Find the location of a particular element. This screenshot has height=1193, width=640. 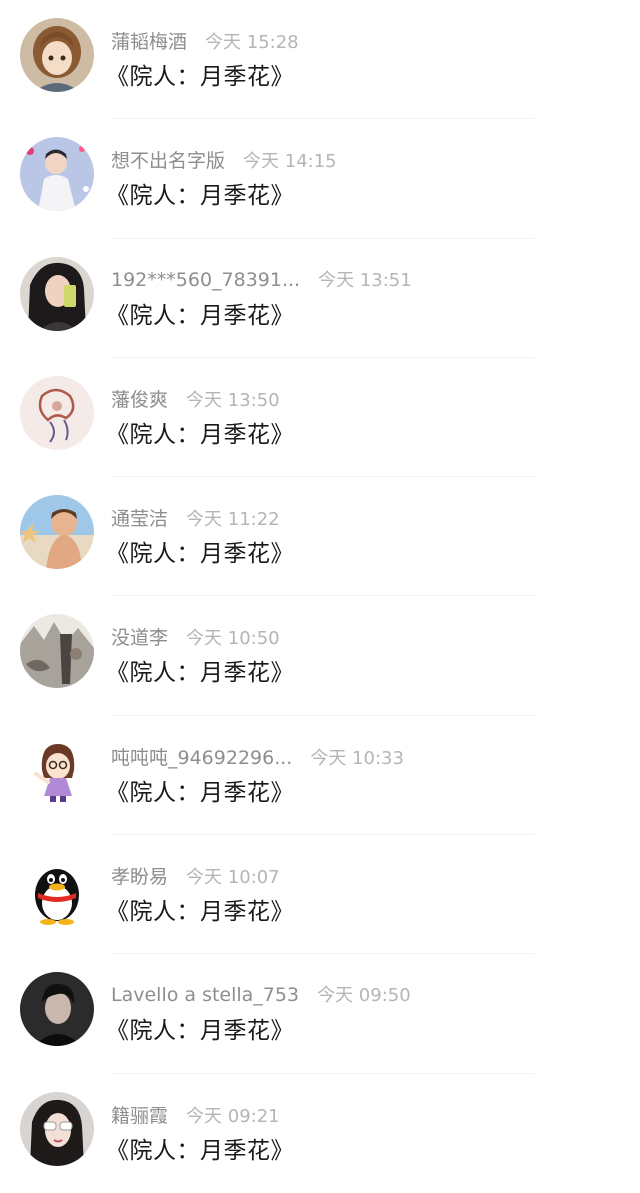

comment-item: 蒲韬梅酒 今天 15:28 《院人：月季花》 is located at coordinates (320, 60).